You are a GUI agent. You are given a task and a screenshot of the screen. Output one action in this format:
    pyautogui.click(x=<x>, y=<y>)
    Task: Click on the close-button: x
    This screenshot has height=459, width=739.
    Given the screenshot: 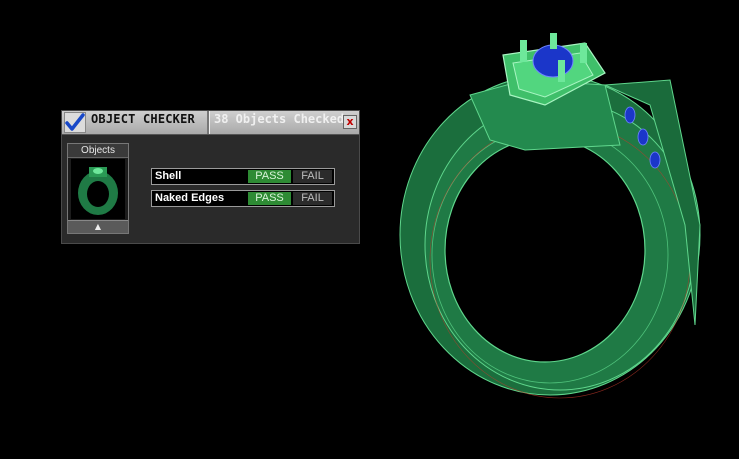 What is the action you would take?
    pyautogui.click(x=350, y=122)
    